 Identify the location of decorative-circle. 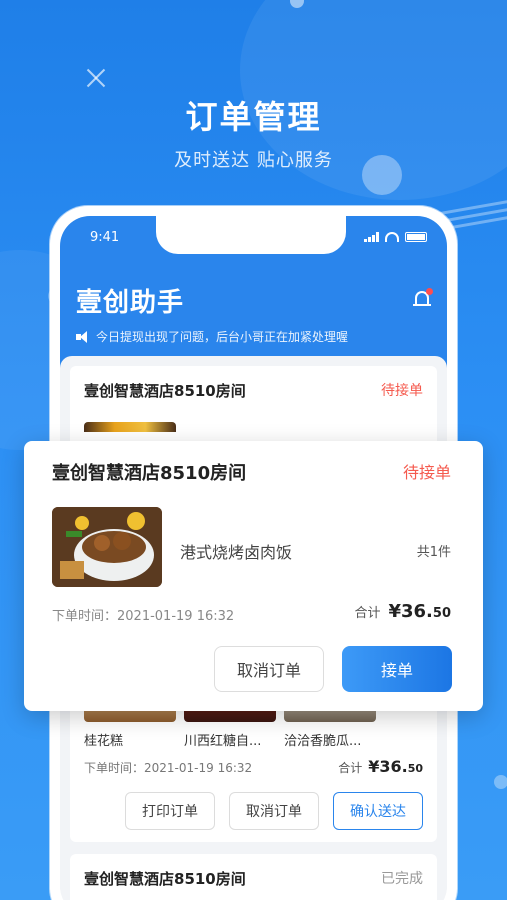
(500, 782).